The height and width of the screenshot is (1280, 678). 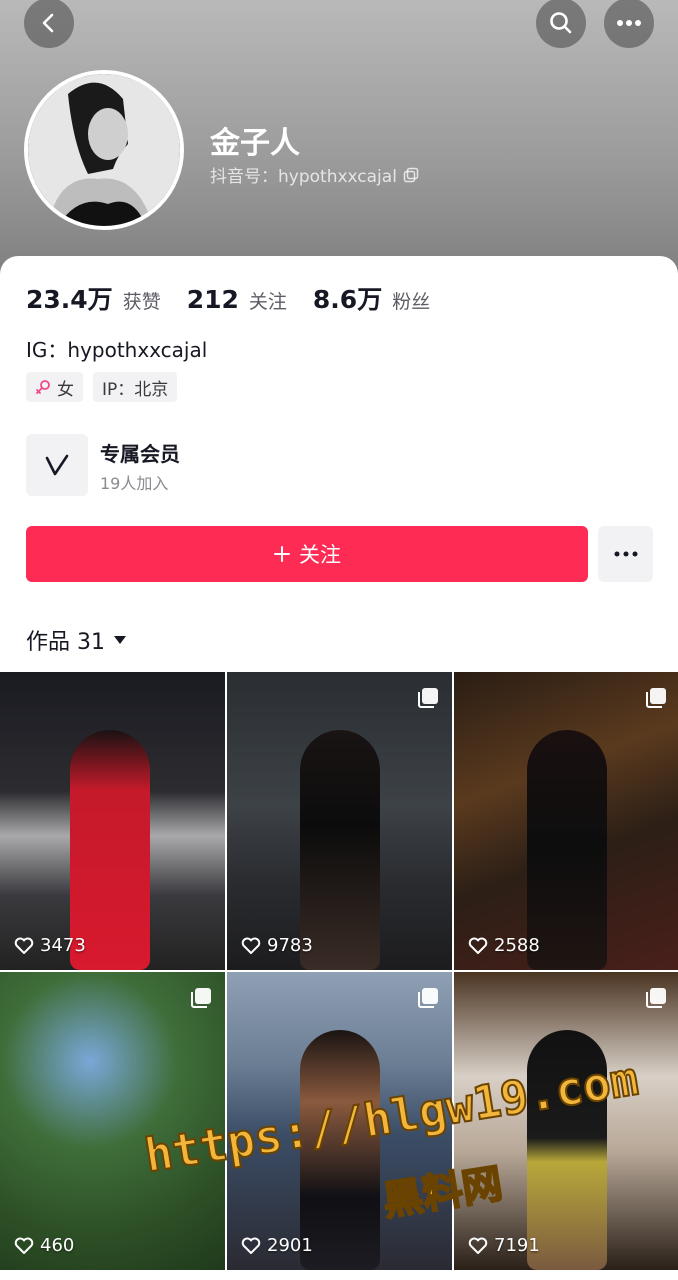 I want to click on video-tile: 2901, so click(x=339, y=1121).